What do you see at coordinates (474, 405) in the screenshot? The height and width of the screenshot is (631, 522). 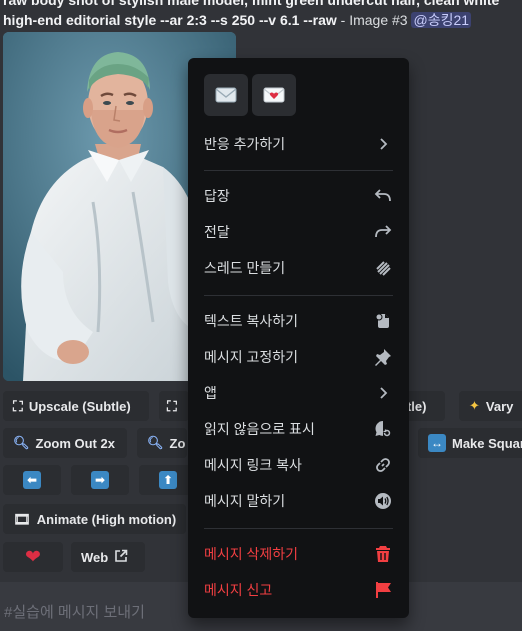 I see `magic-wand-icon: ✦` at bounding box center [474, 405].